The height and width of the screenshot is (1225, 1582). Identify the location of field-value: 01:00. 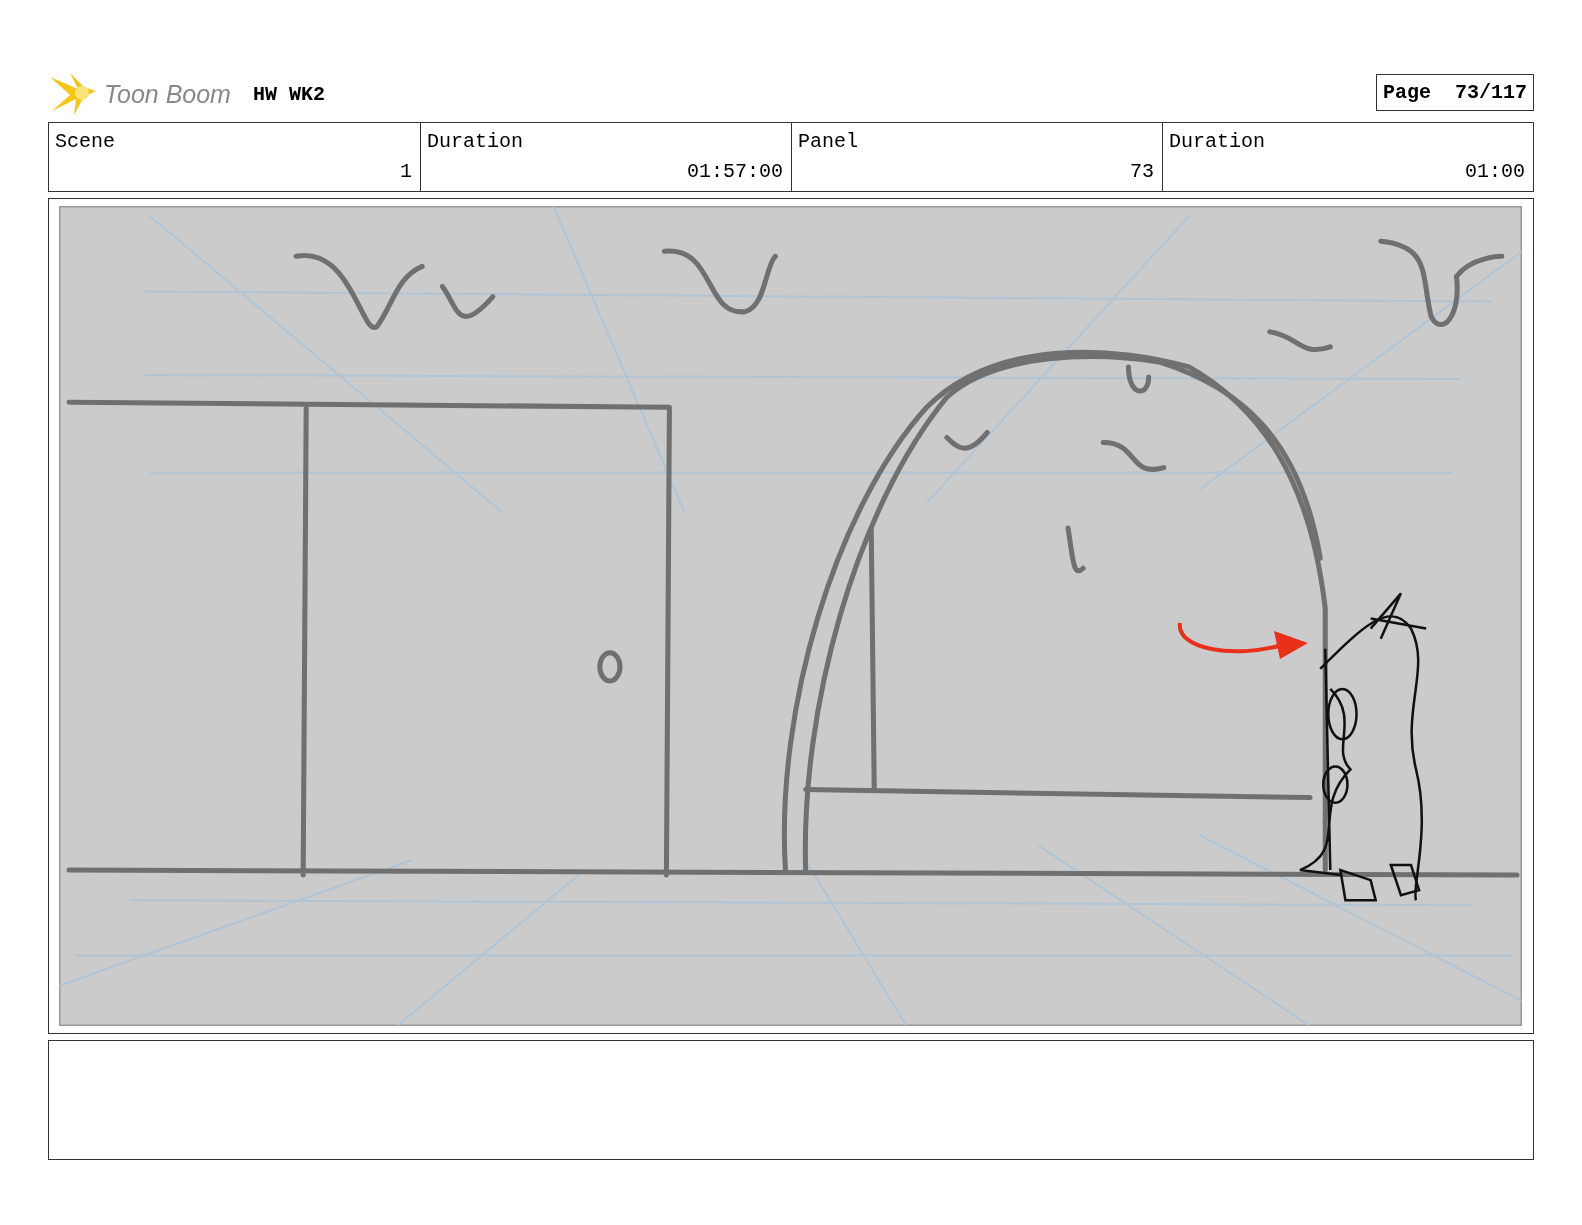
(1495, 172).